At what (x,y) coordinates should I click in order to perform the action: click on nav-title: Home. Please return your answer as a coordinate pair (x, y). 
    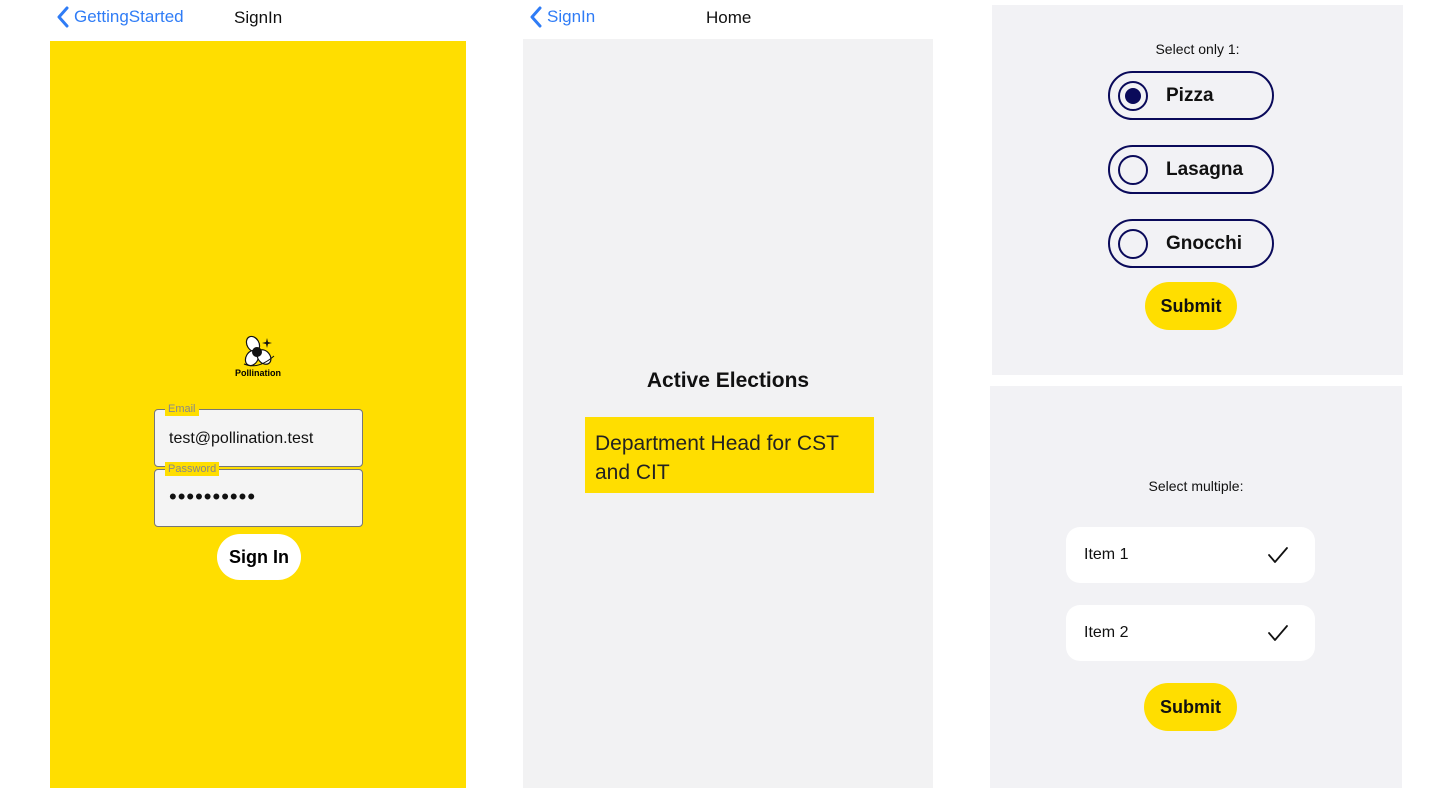
    Looking at the image, I should click on (729, 17).